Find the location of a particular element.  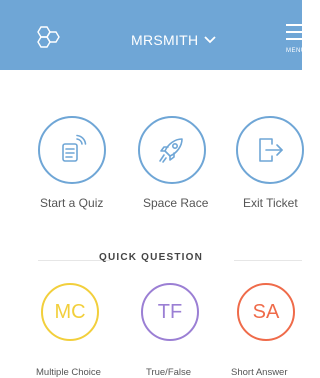

true-false-button: TF is located at coordinates (170, 312).